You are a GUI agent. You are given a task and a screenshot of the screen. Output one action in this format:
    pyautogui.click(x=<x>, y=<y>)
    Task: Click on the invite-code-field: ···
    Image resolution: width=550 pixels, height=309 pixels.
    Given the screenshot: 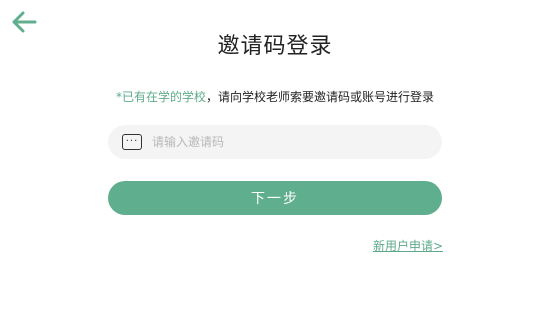 What is the action you would take?
    pyautogui.click(x=275, y=142)
    